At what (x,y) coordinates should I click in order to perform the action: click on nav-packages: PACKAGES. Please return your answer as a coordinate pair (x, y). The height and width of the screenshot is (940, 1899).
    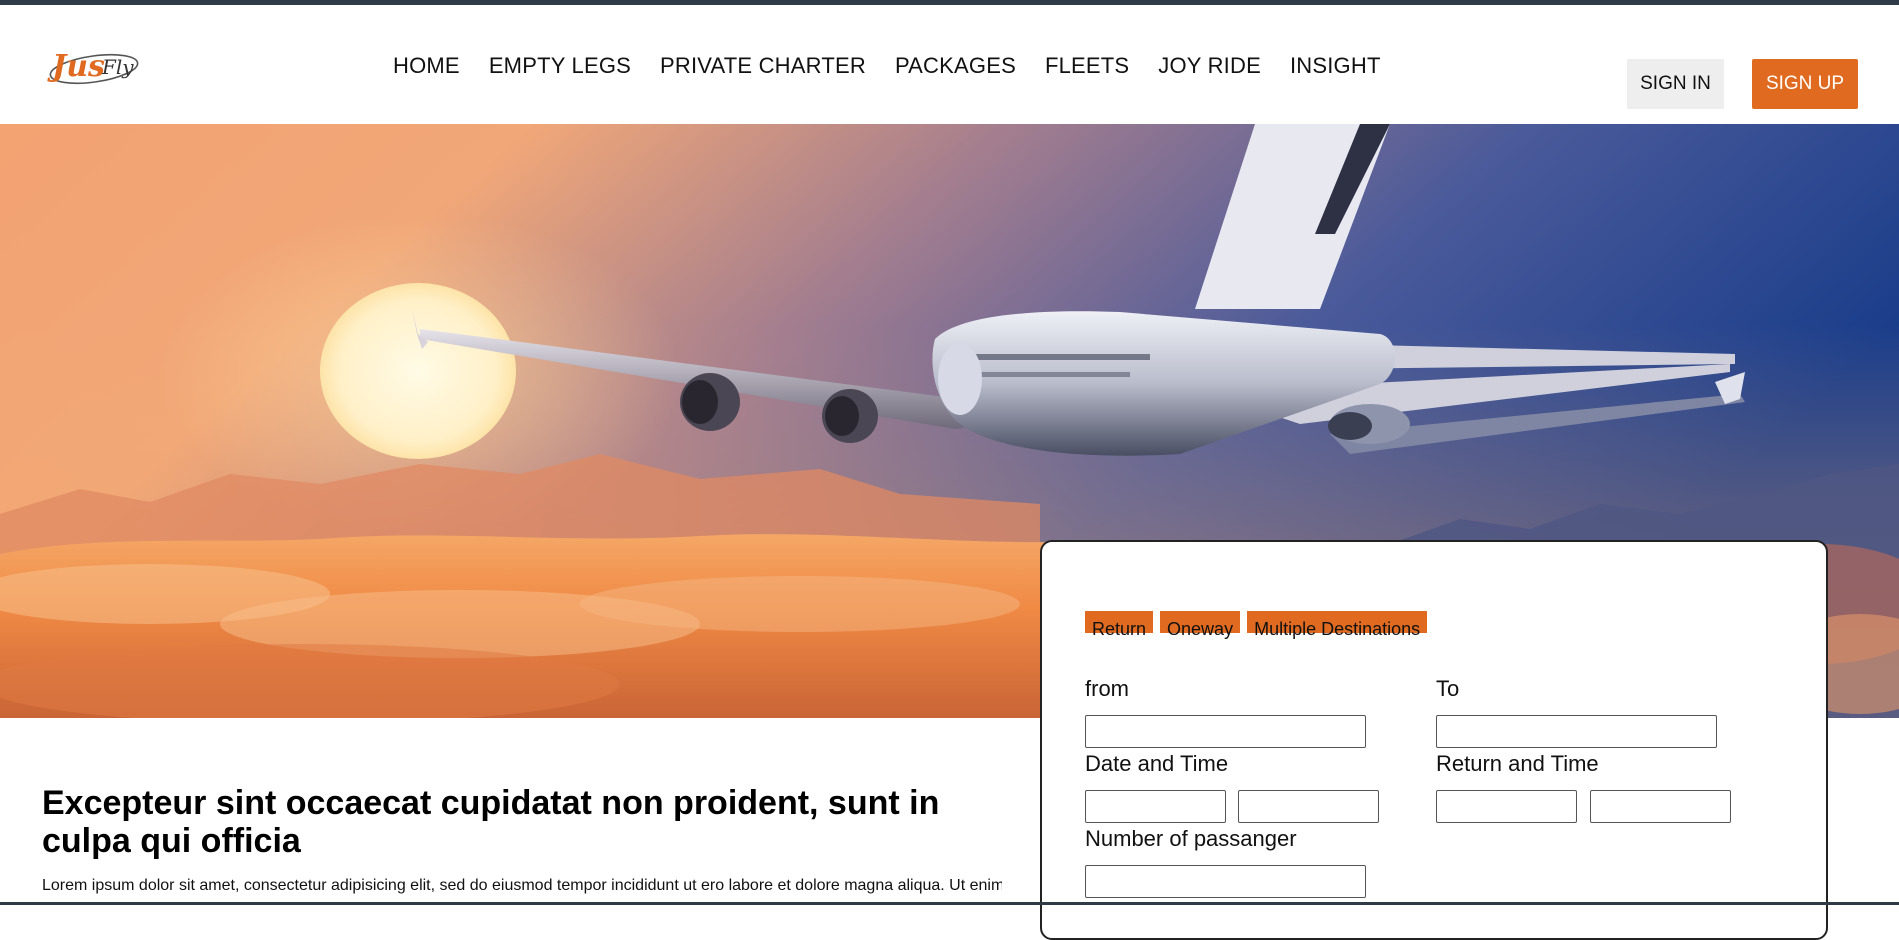
    Looking at the image, I should click on (955, 70).